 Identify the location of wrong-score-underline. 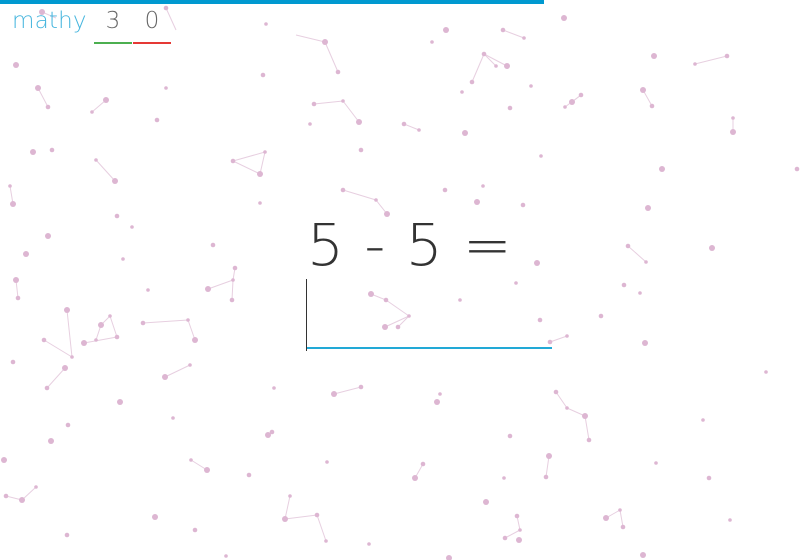
(152, 43).